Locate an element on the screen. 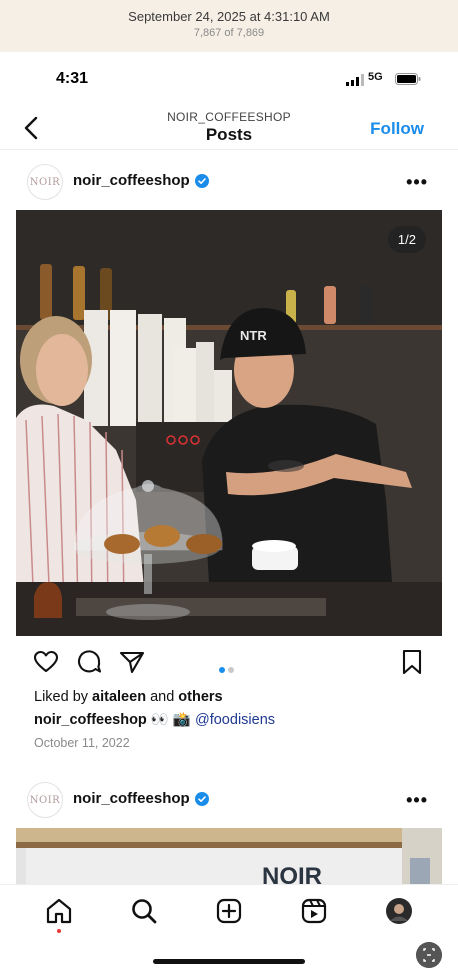  storefront-photo: NOIR is located at coordinates (229, 858).